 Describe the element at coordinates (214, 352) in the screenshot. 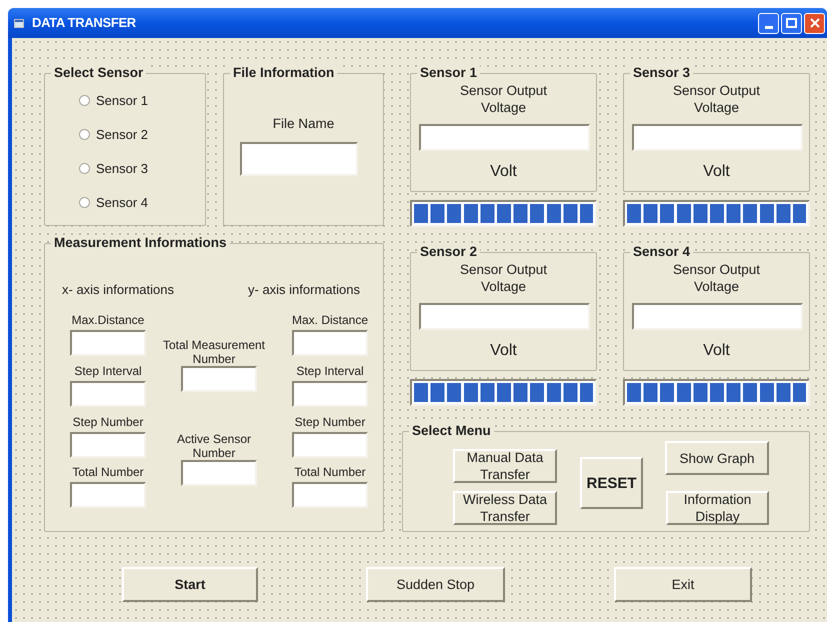

I see `field-label: Total Measurement Number` at that location.